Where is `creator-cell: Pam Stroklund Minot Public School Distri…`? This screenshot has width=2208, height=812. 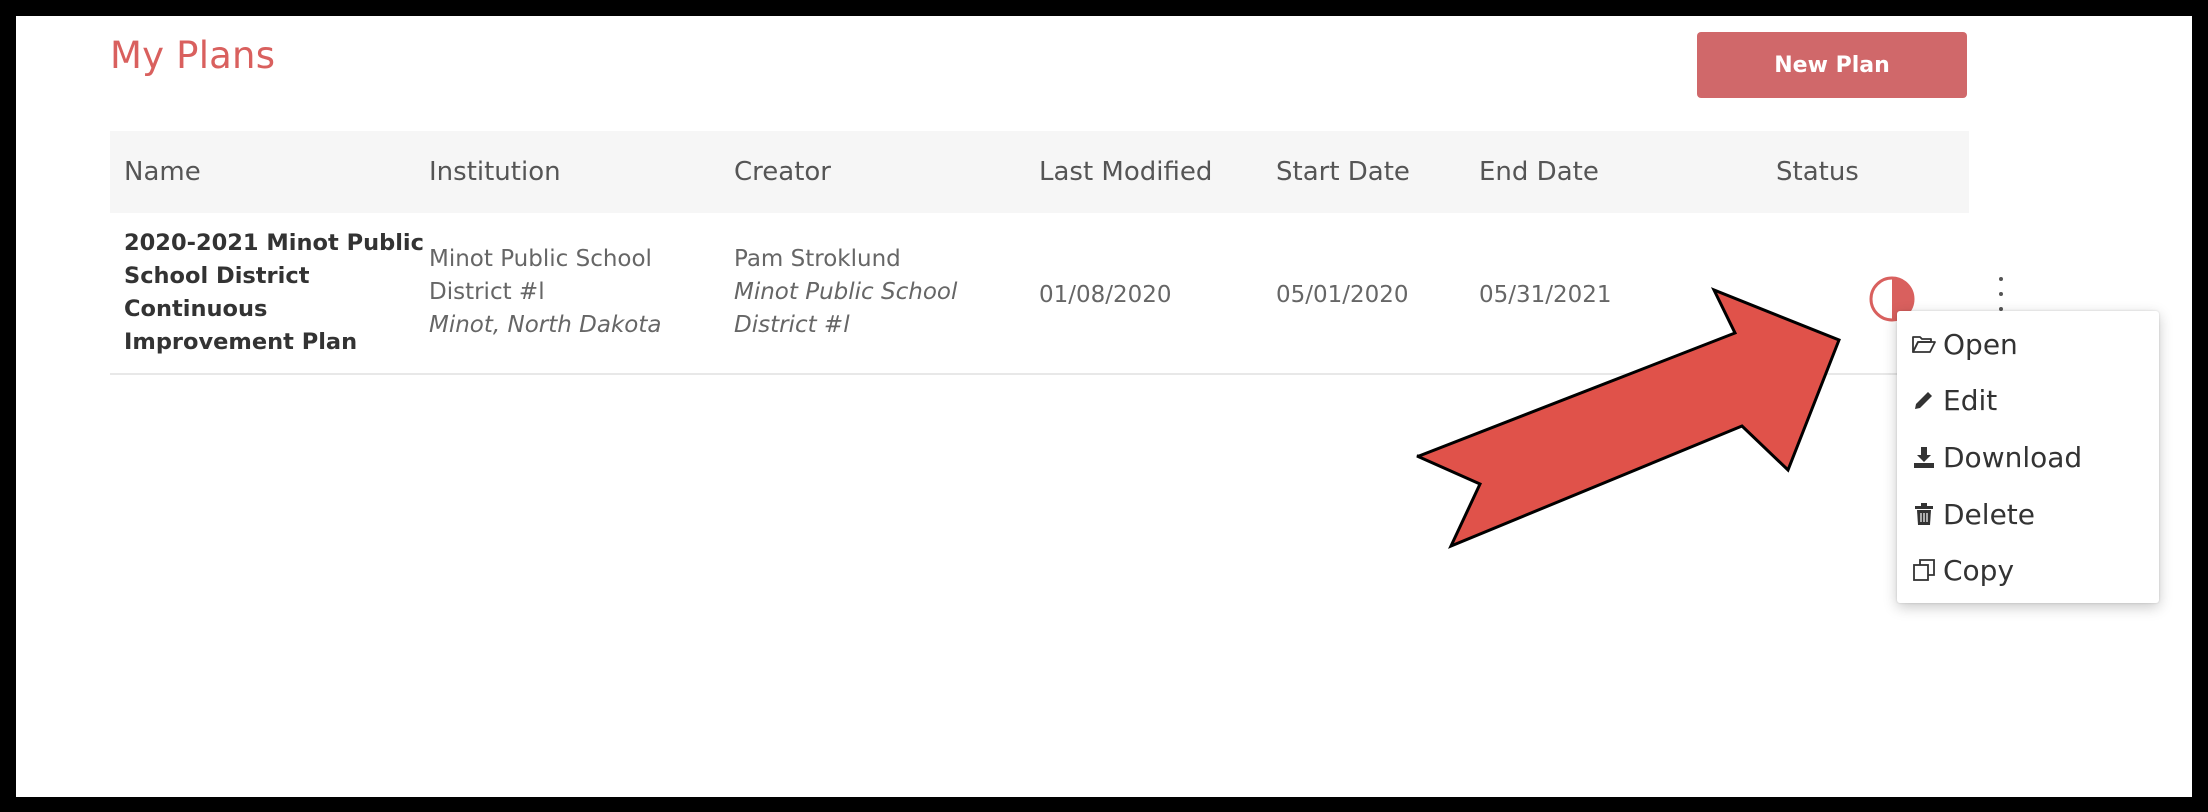 creator-cell: Pam Stroklund Minot Public School Distri… is located at coordinates (845, 292).